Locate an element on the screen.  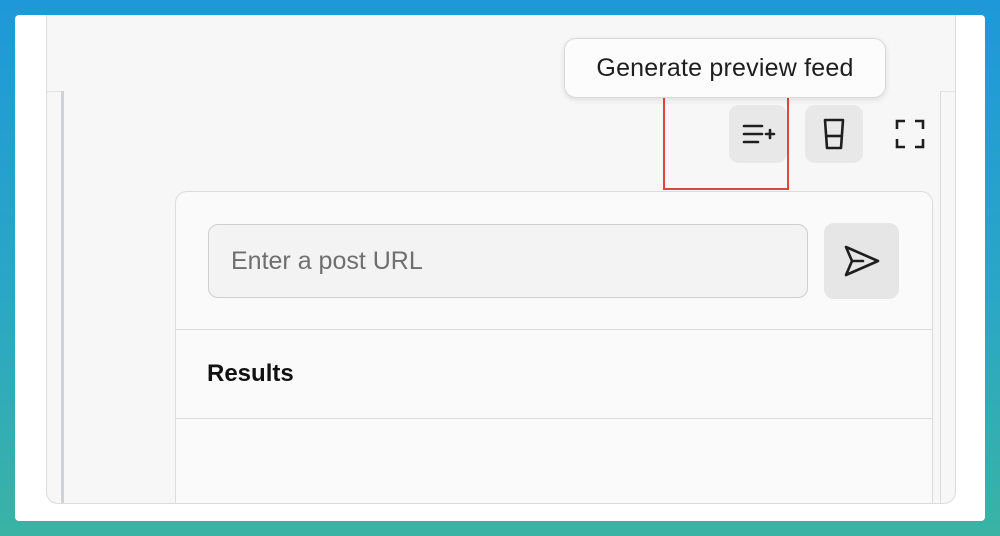
results-heading: Results is located at coordinates (250, 373).